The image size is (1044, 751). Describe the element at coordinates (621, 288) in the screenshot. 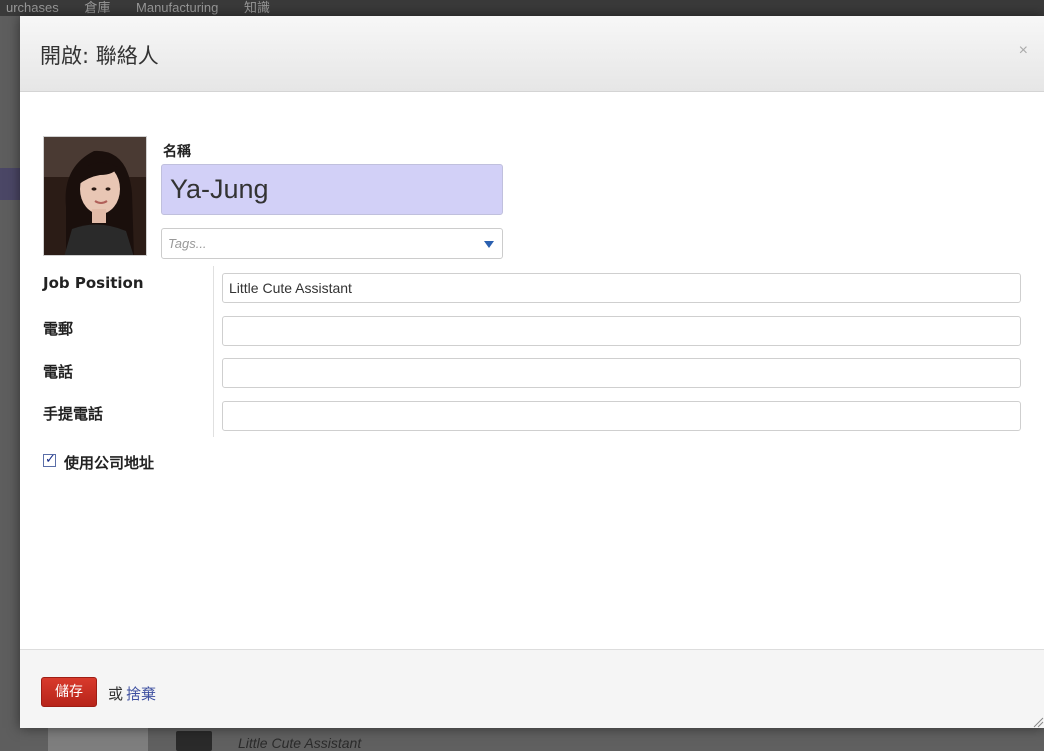

I see `job-position-input: Little Cute Assistant` at that location.